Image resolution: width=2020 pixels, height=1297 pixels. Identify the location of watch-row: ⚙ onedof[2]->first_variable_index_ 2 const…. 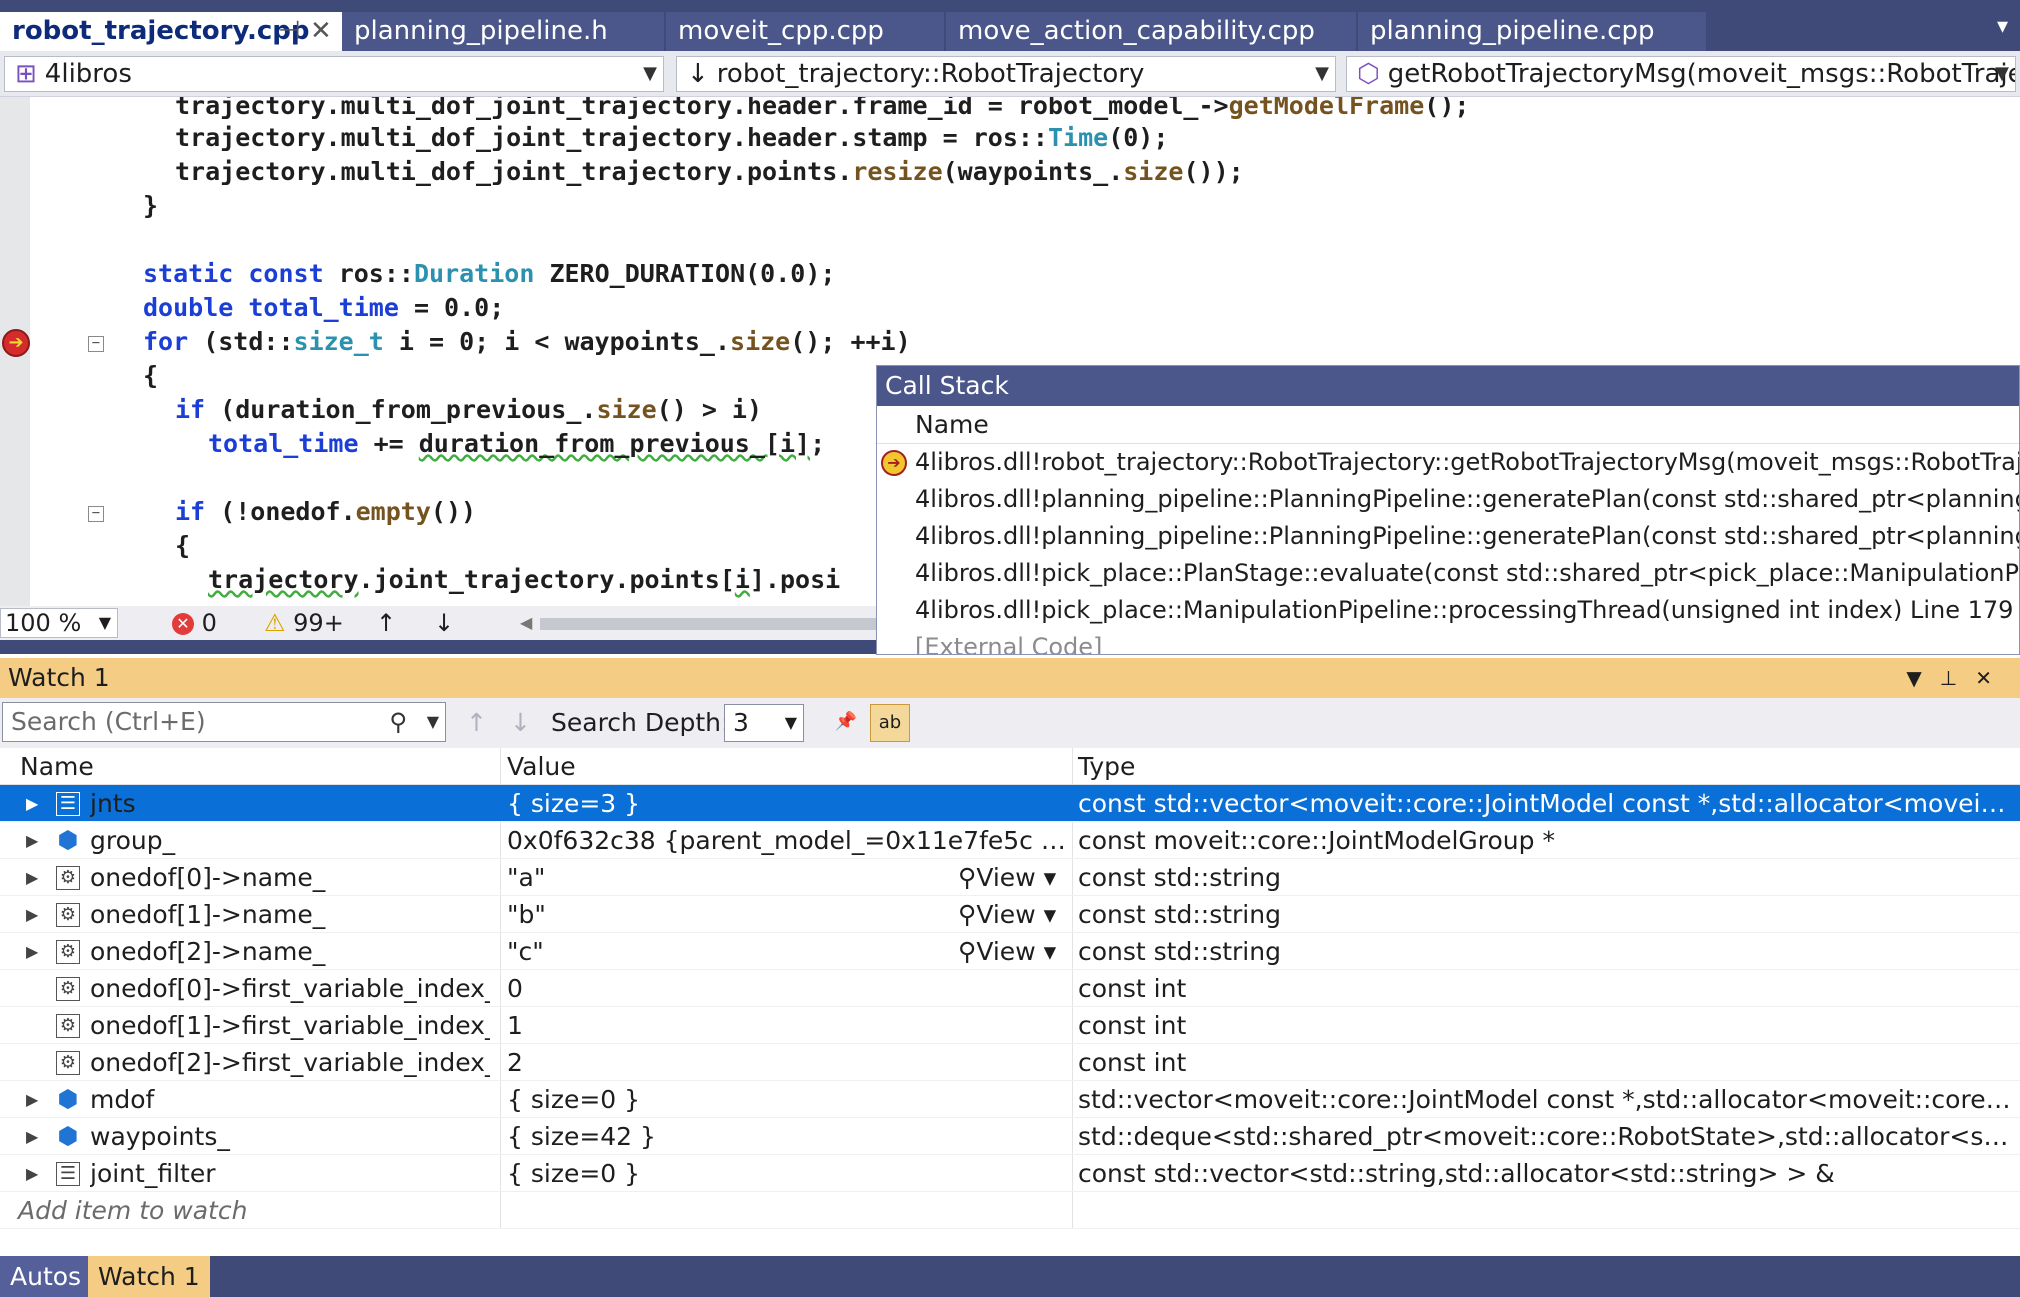
(1010, 1062).